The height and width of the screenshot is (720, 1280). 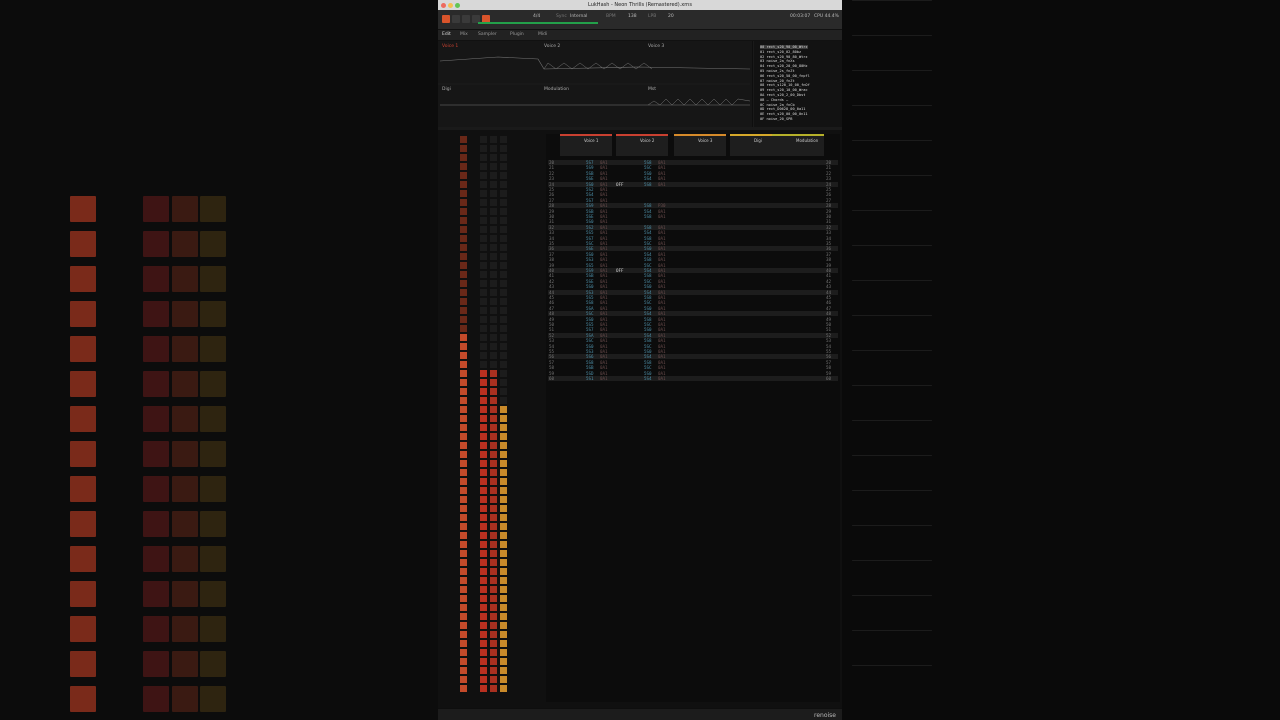 What do you see at coordinates (594, 84) in the screenshot?
I see `automation-curves` at bounding box center [594, 84].